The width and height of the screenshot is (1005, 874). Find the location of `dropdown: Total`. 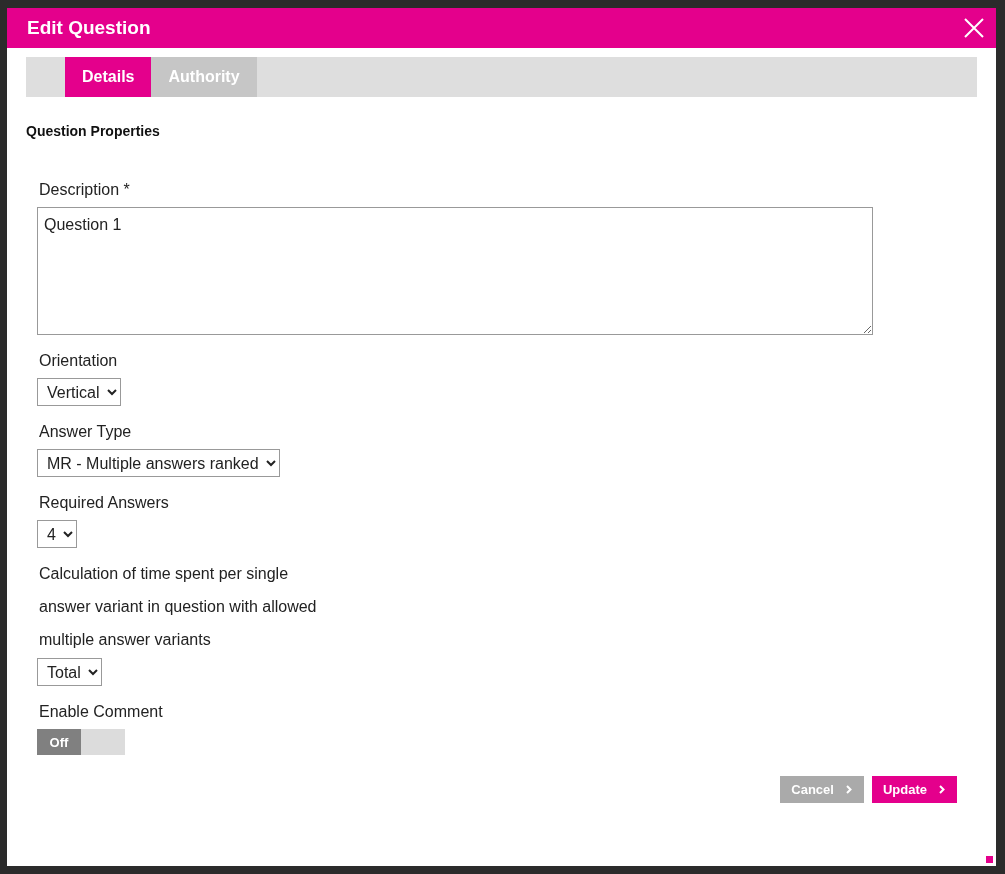

dropdown: Total is located at coordinates (69, 672).